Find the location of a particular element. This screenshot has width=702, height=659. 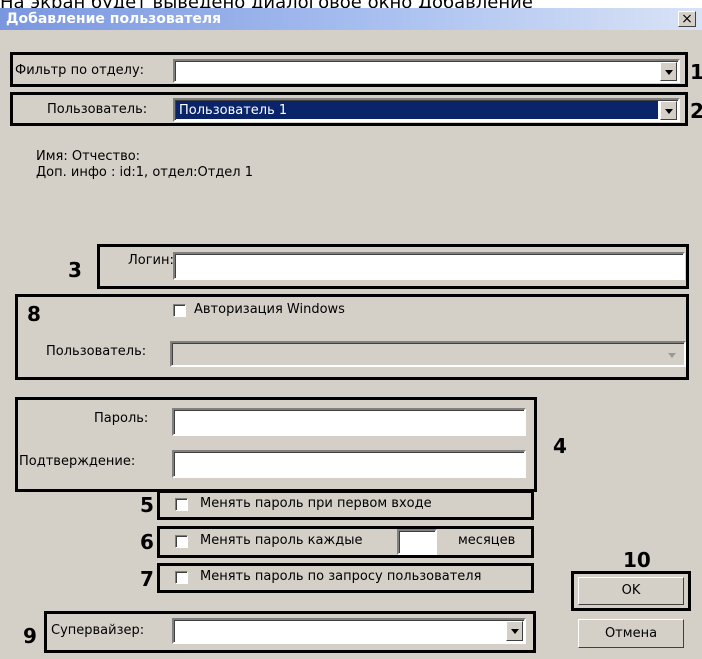

password-label: Пароль: is located at coordinates (121, 418).